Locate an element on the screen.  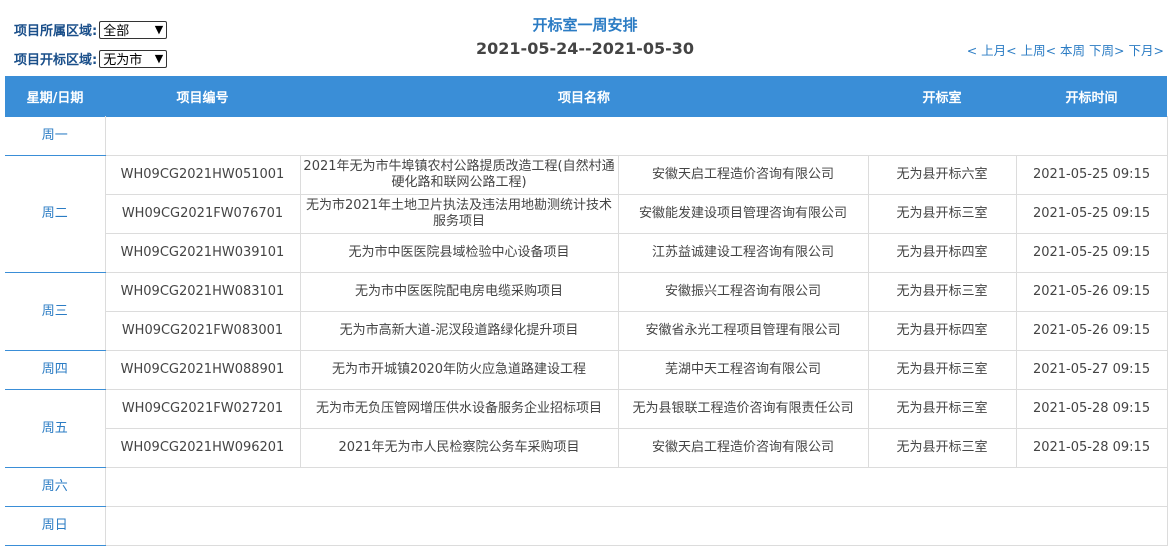
header-room: 开标室 is located at coordinates (942, 96).